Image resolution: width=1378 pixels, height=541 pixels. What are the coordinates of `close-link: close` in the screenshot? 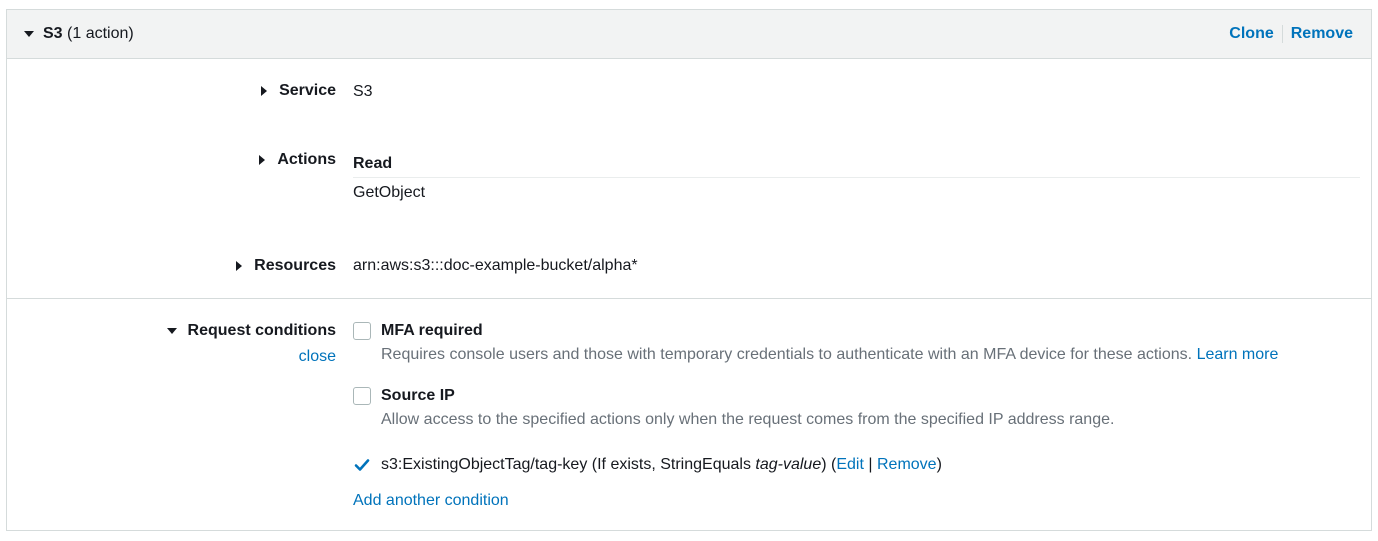 It's located at (317, 357).